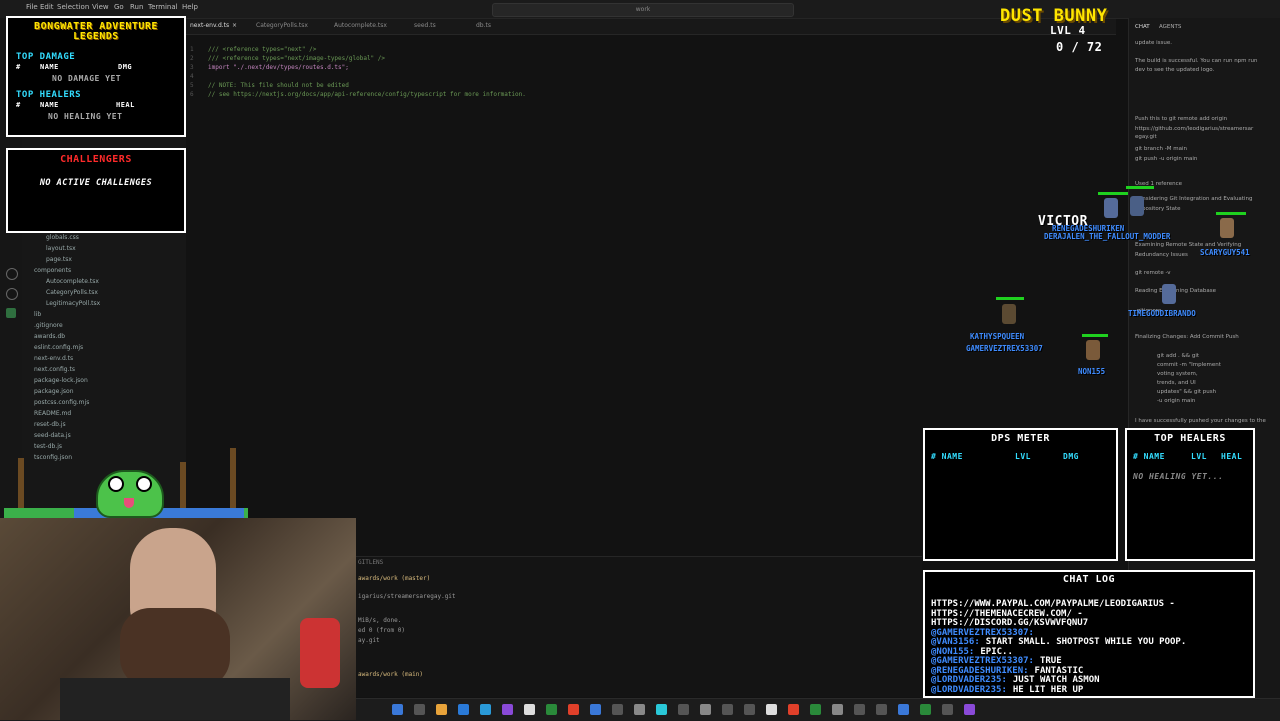  What do you see at coordinates (73, 7) in the screenshot?
I see `menu-selection: Selection` at bounding box center [73, 7].